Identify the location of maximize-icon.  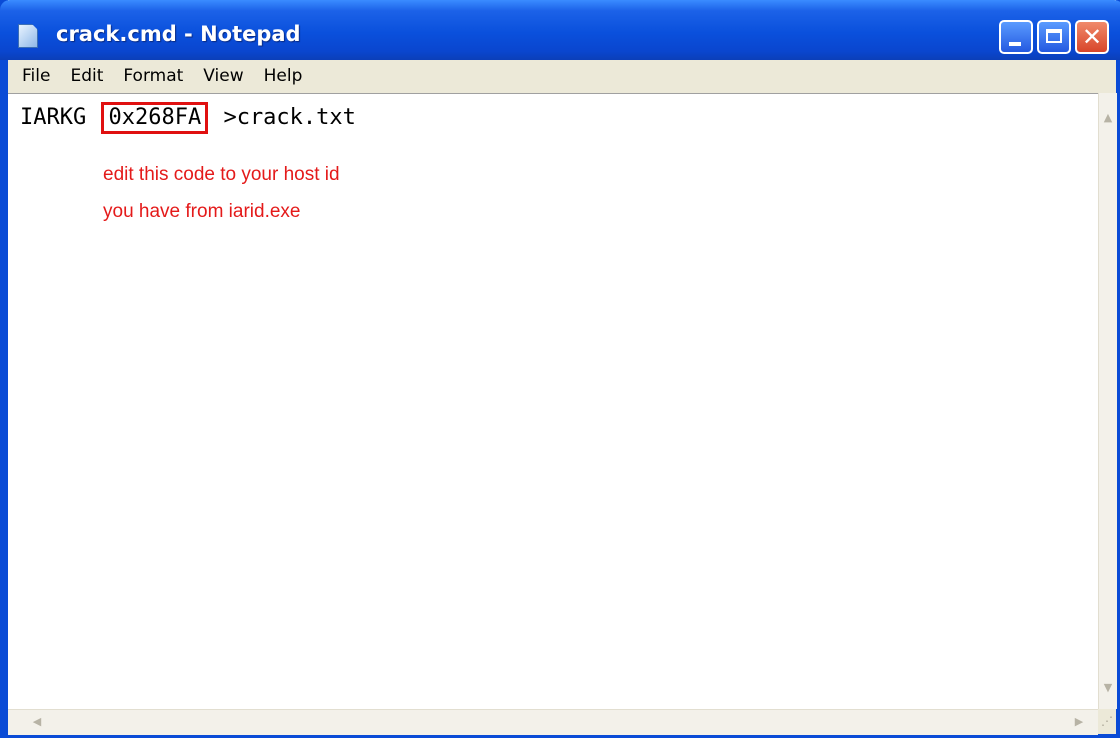
(1054, 36).